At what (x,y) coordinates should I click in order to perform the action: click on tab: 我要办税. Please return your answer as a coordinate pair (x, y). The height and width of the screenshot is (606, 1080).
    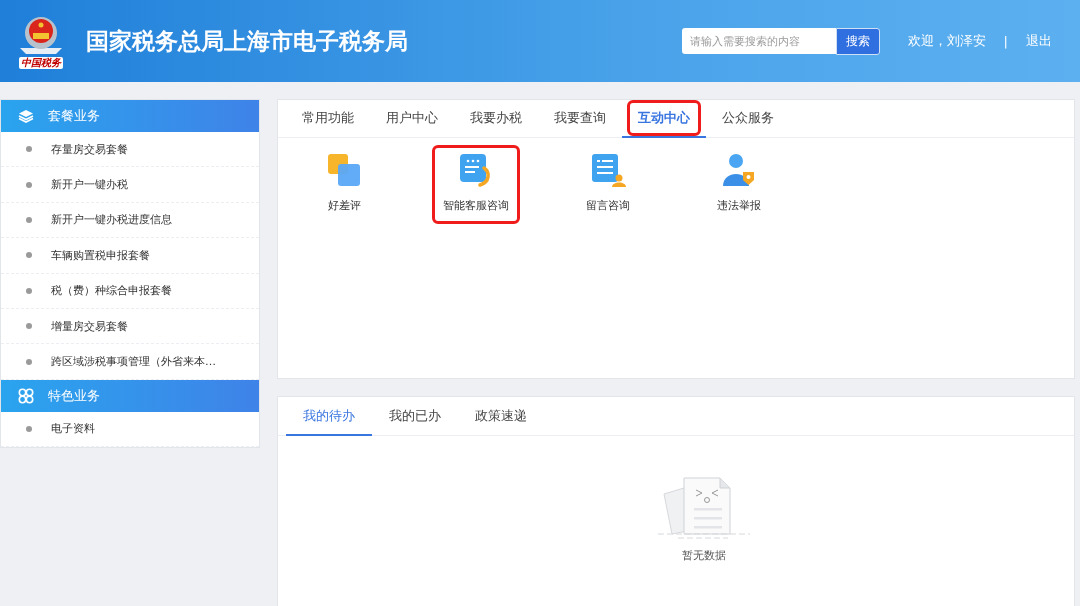
    Looking at the image, I should click on (496, 119).